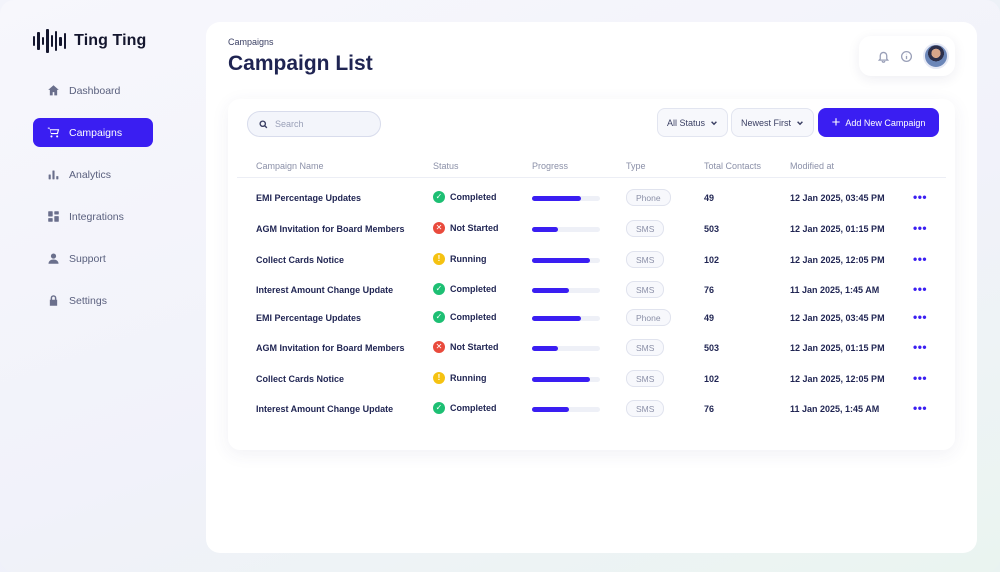 This screenshot has height=572, width=1000. I want to click on column-header-type: Type, so click(636, 166).